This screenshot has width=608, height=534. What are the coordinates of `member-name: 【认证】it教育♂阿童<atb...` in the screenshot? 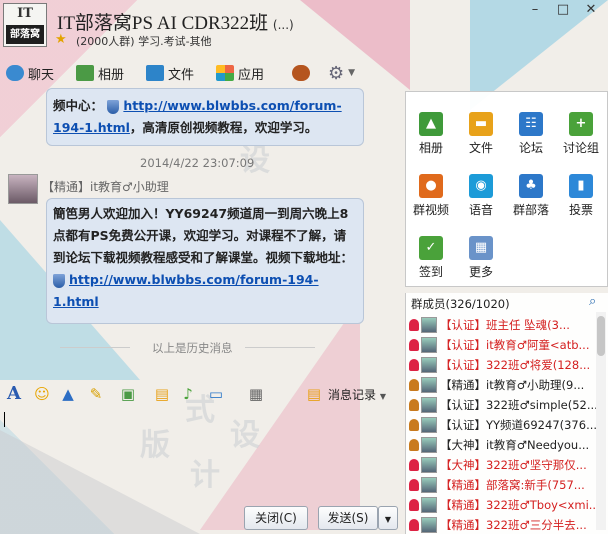 It's located at (515, 345).